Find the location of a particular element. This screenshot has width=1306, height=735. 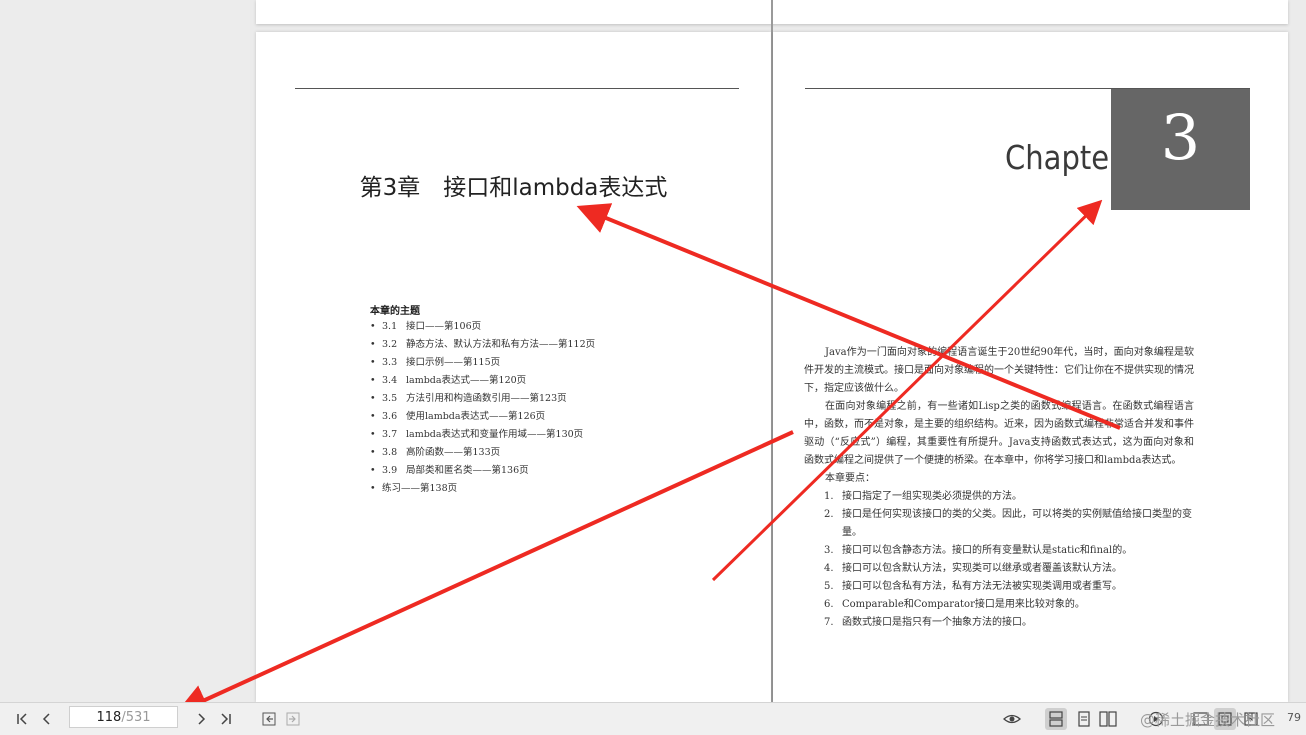

next-page-icon is located at coordinates (202, 719).